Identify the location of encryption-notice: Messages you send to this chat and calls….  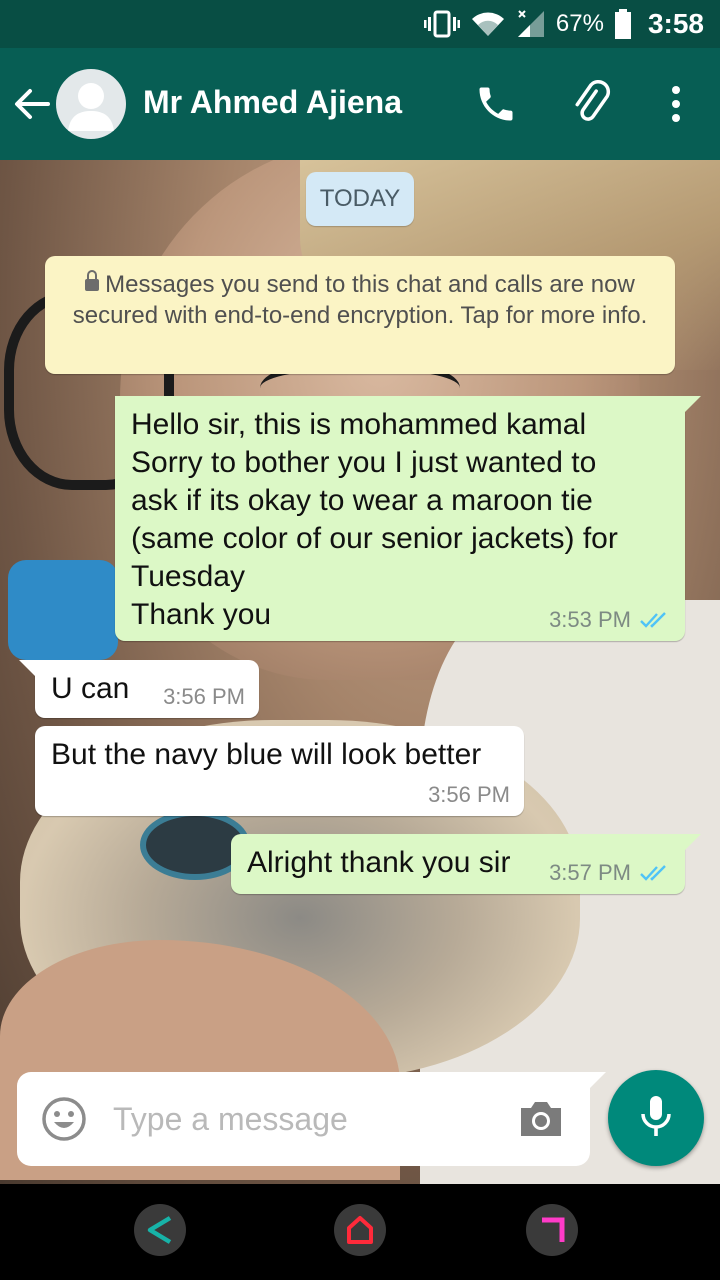
(360, 315).